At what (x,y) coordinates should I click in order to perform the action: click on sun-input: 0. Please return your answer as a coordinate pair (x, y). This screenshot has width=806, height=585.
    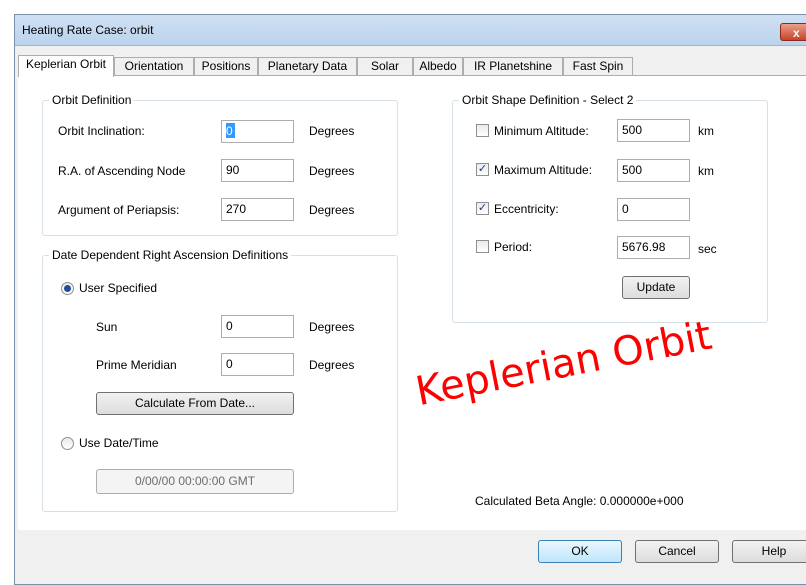
    Looking at the image, I should click on (257, 326).